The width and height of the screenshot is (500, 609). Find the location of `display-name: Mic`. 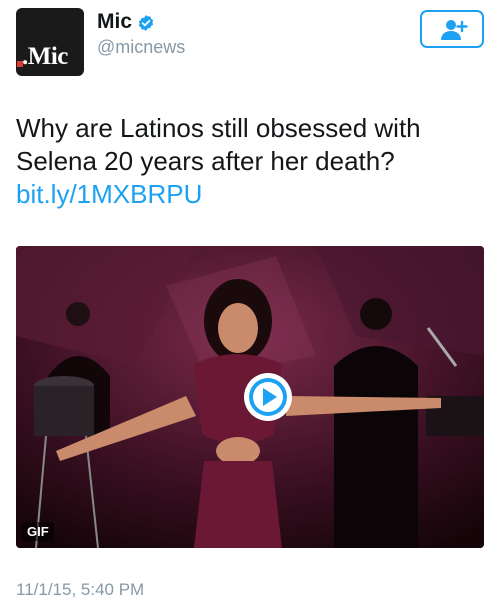

display-name: Mic is located at coordinates (114, 22).